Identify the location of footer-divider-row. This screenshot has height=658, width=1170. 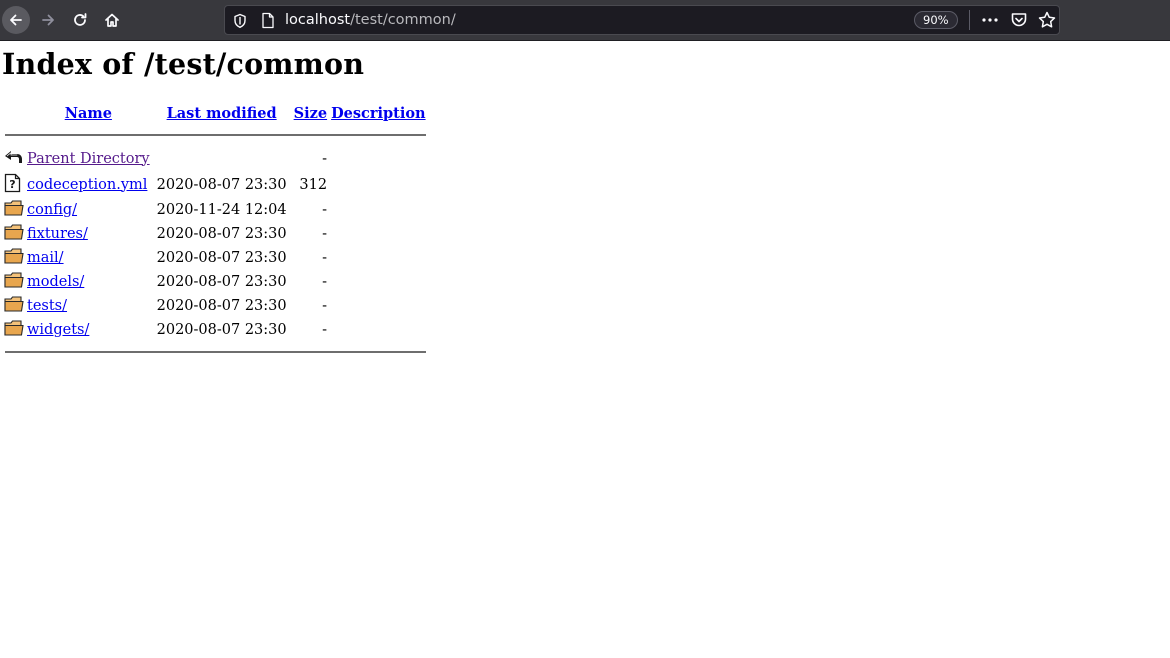
(215, 353).